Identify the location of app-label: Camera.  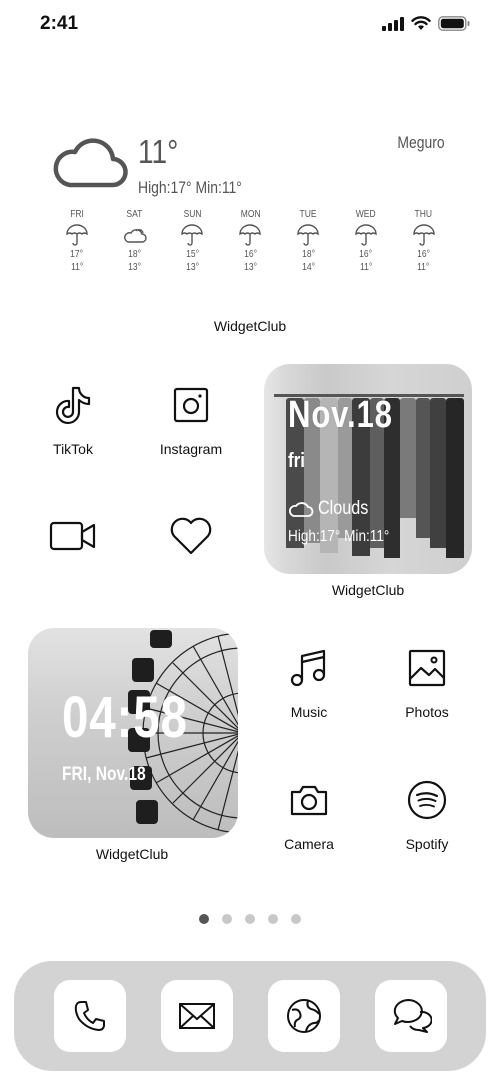
(309, 844).